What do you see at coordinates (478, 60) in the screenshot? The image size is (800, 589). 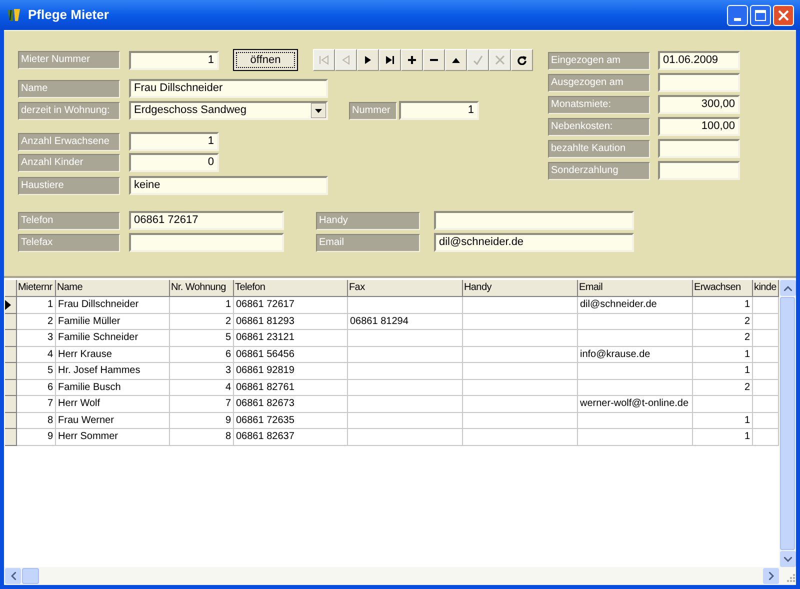 I see `checkmark-icon` at bounding box center [478, 60].